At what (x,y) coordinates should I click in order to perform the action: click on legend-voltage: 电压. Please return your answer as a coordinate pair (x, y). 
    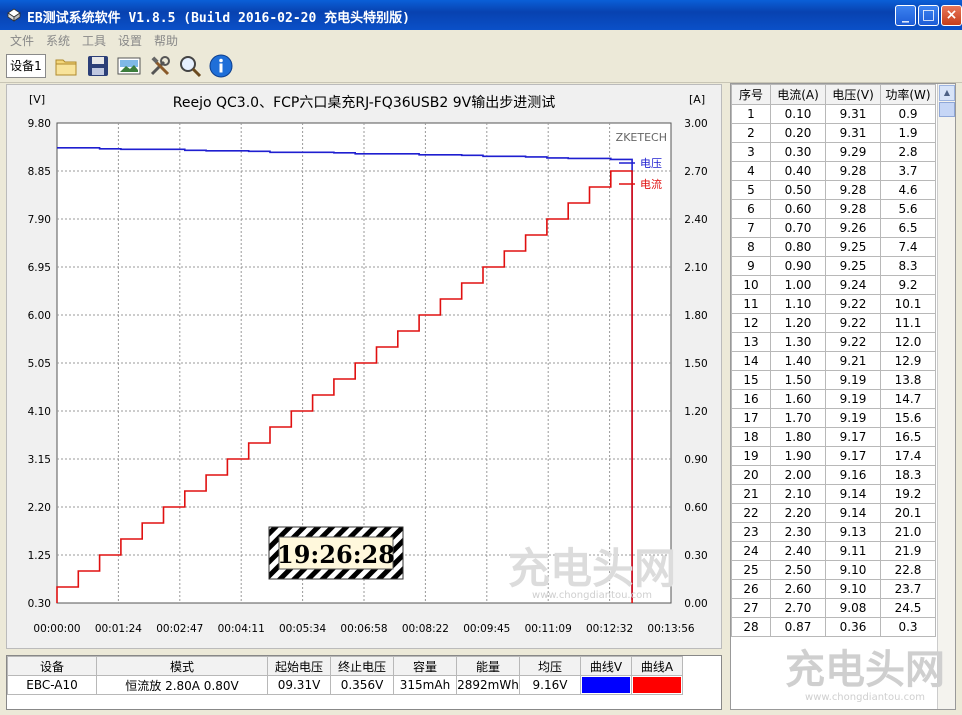
    Looking at the image, I should click on (651, 163).